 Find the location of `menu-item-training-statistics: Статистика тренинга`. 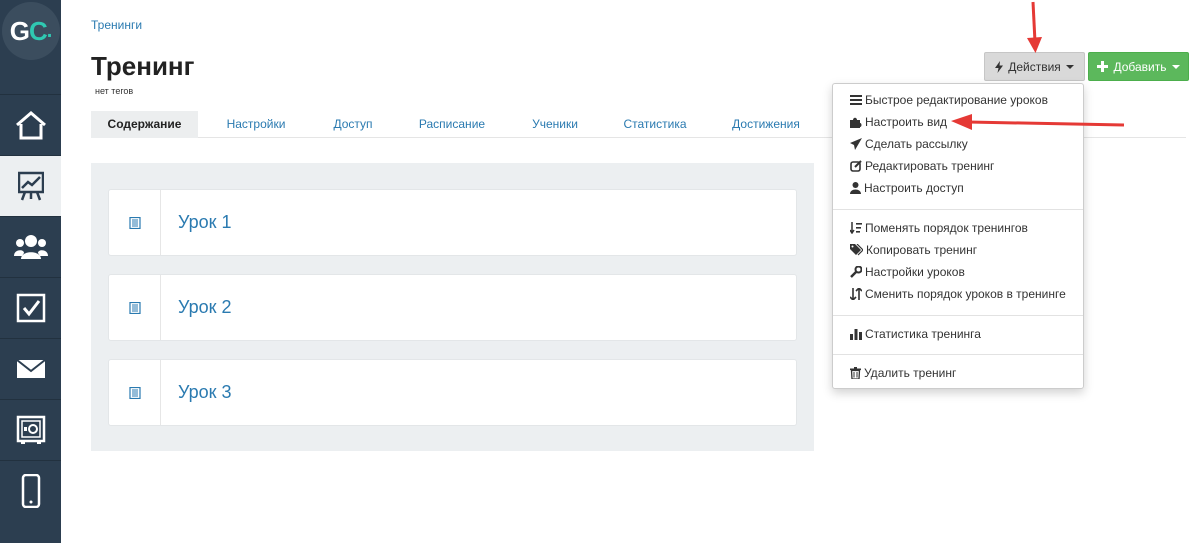

menu-item-training-statistics: Статистика тренинга is located at coordinates (915, 334).